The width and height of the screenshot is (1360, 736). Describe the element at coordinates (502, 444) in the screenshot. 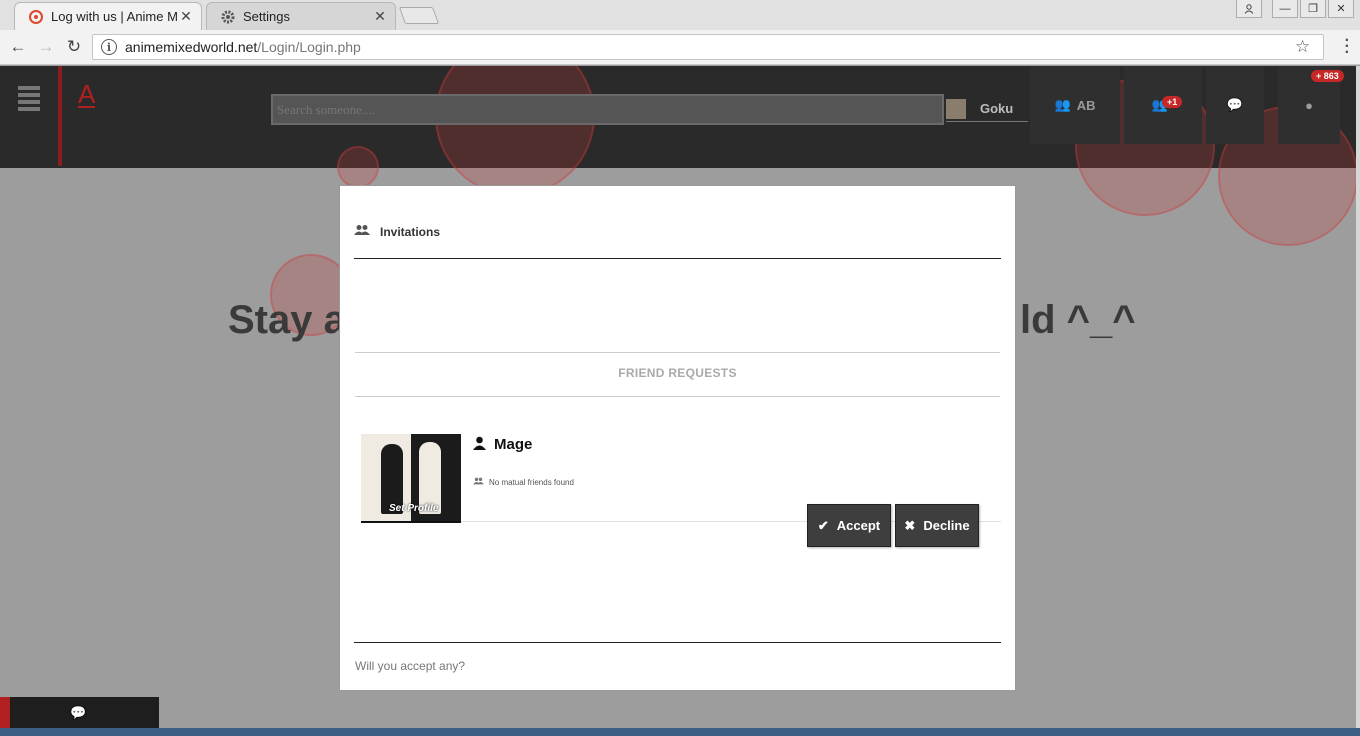

I see `requester-name: Mage` at that location.